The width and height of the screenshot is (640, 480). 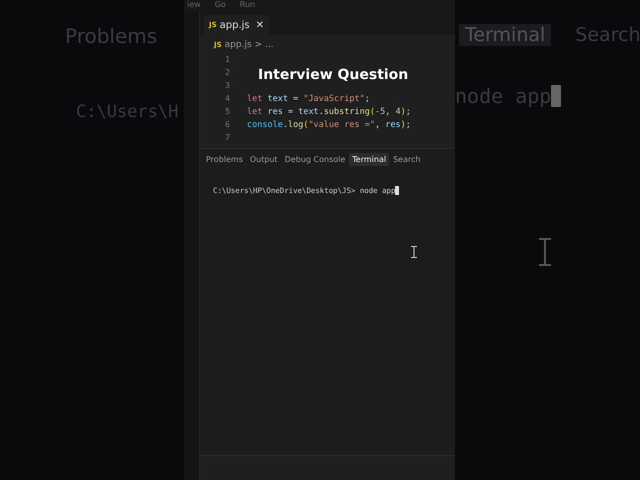 I want to click on line-number: 4, so click(x=227, y=98).